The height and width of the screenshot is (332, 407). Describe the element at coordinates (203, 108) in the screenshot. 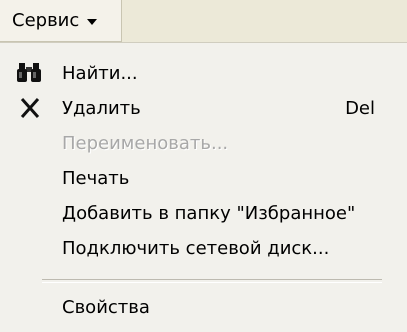

I see `menu-item-delete: Удалить Del` at that location.